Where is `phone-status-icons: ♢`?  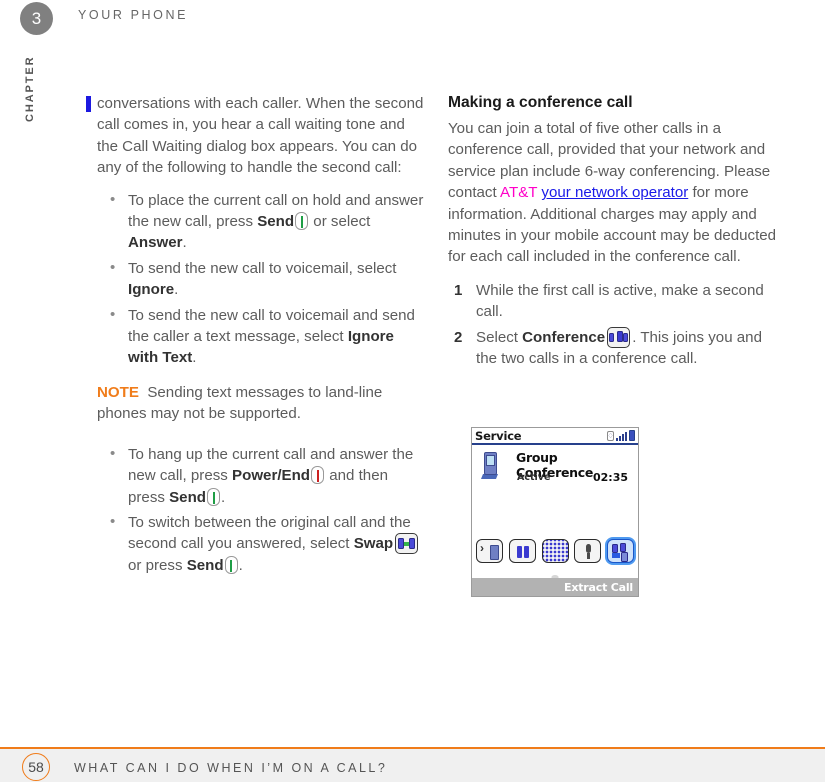 phone-status-icons: ♢ is located at coordinates (621, 435).